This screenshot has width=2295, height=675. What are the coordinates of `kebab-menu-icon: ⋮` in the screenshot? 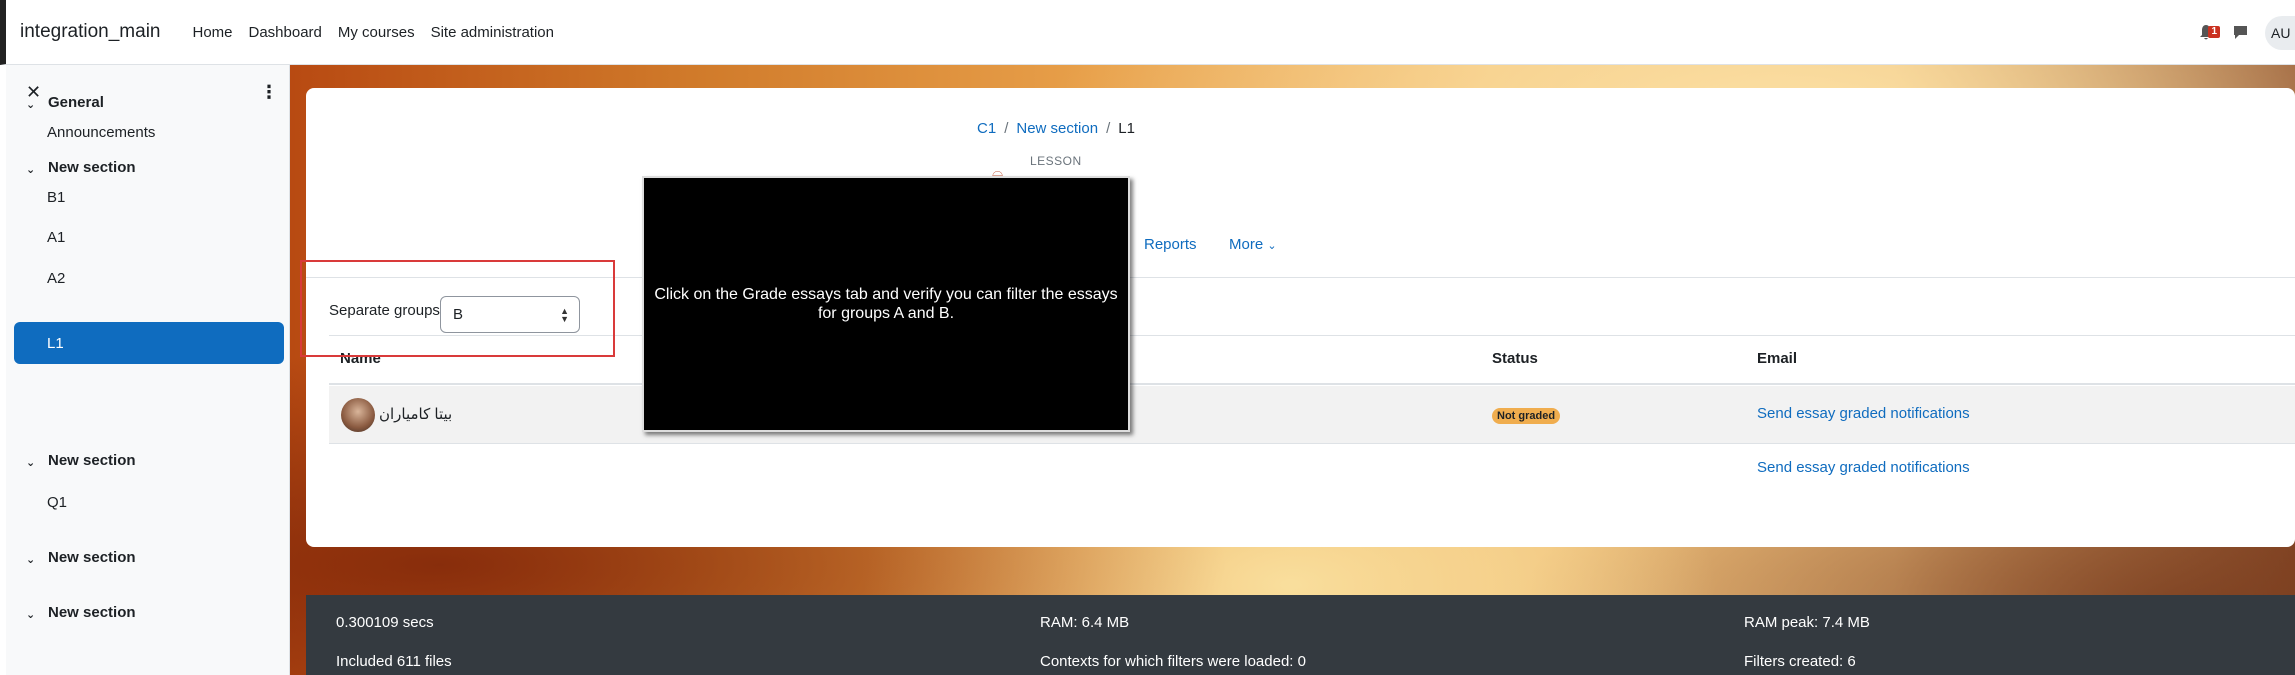 It's located at (269, 92).